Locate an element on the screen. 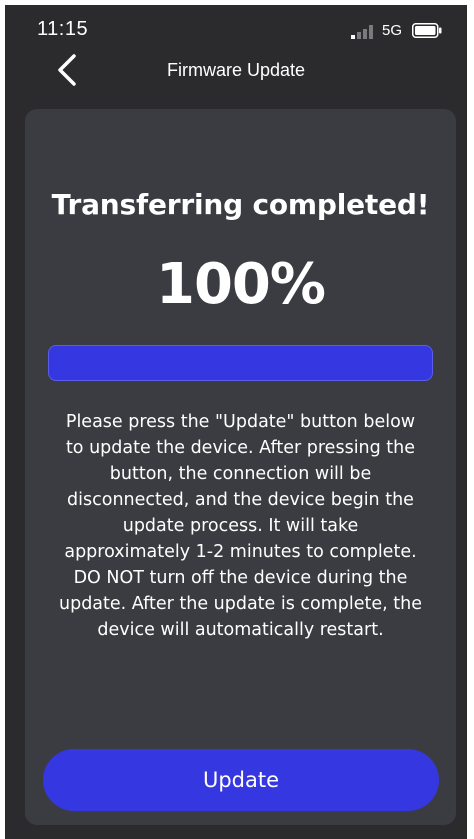 The width and height of the screenshot is (474, 839). page-title: Firmware Update is located at coordinates (236, 70).